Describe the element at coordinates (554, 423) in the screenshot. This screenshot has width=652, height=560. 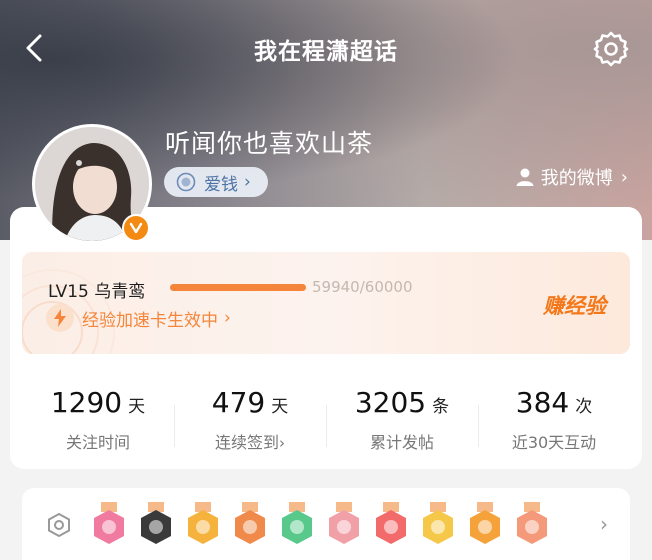
I see `stat-recent-interactions: 384 次 近30天互动` at that location.